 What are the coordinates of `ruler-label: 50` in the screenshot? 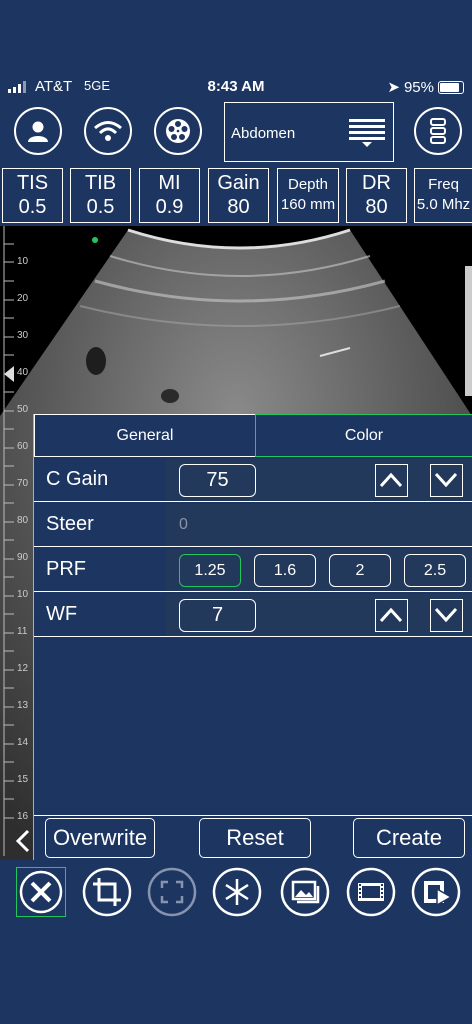 It's located at (23, 409).